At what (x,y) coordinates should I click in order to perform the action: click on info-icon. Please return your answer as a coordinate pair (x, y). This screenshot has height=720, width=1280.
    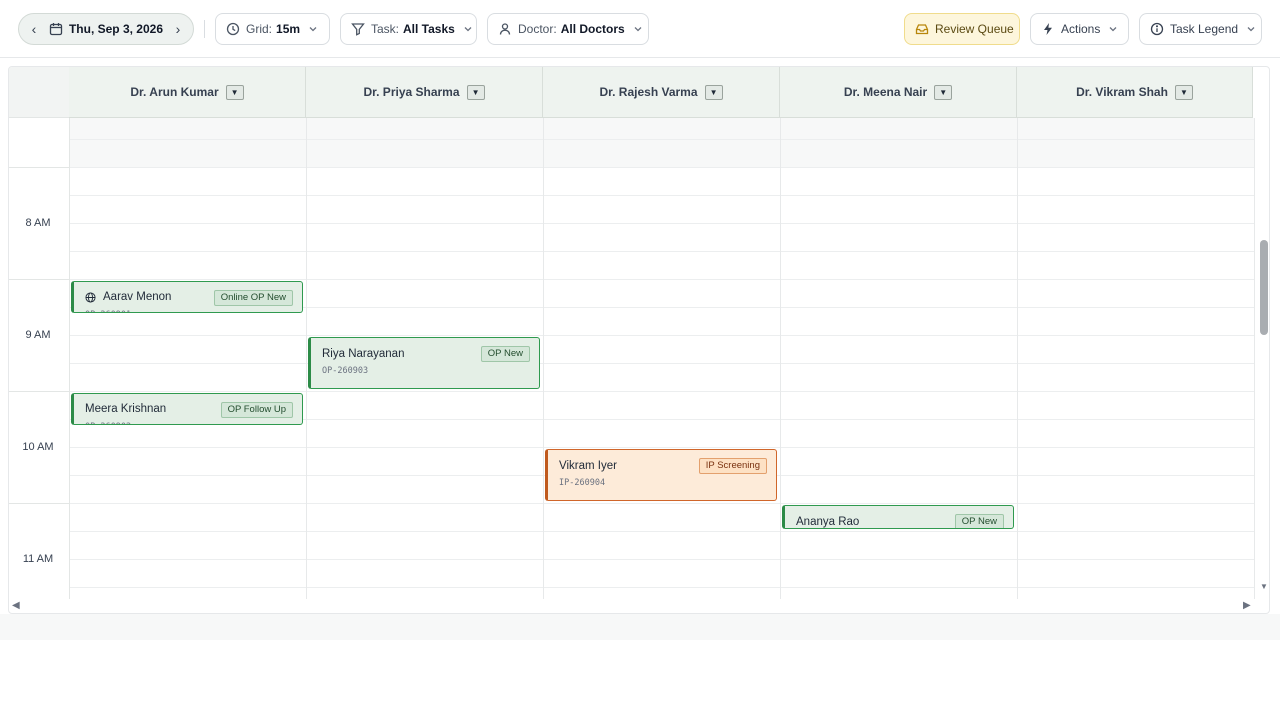
    Looking at the image, I should click on (1157, 29).